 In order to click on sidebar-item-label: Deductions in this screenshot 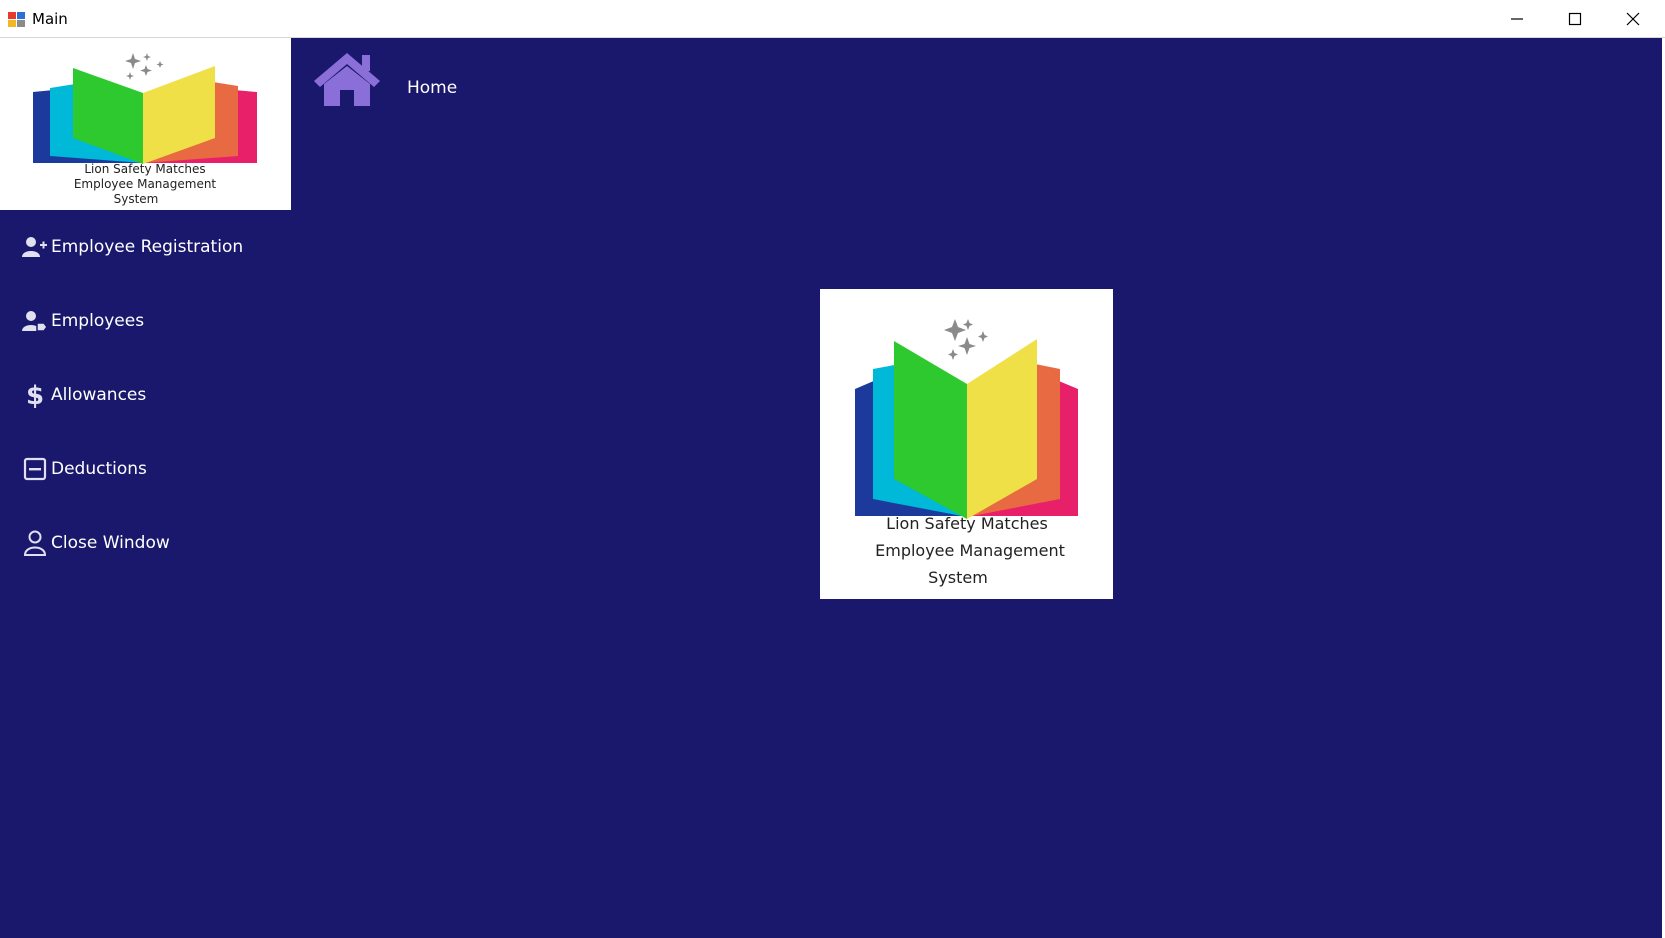, I will do `click(99, 469)`.